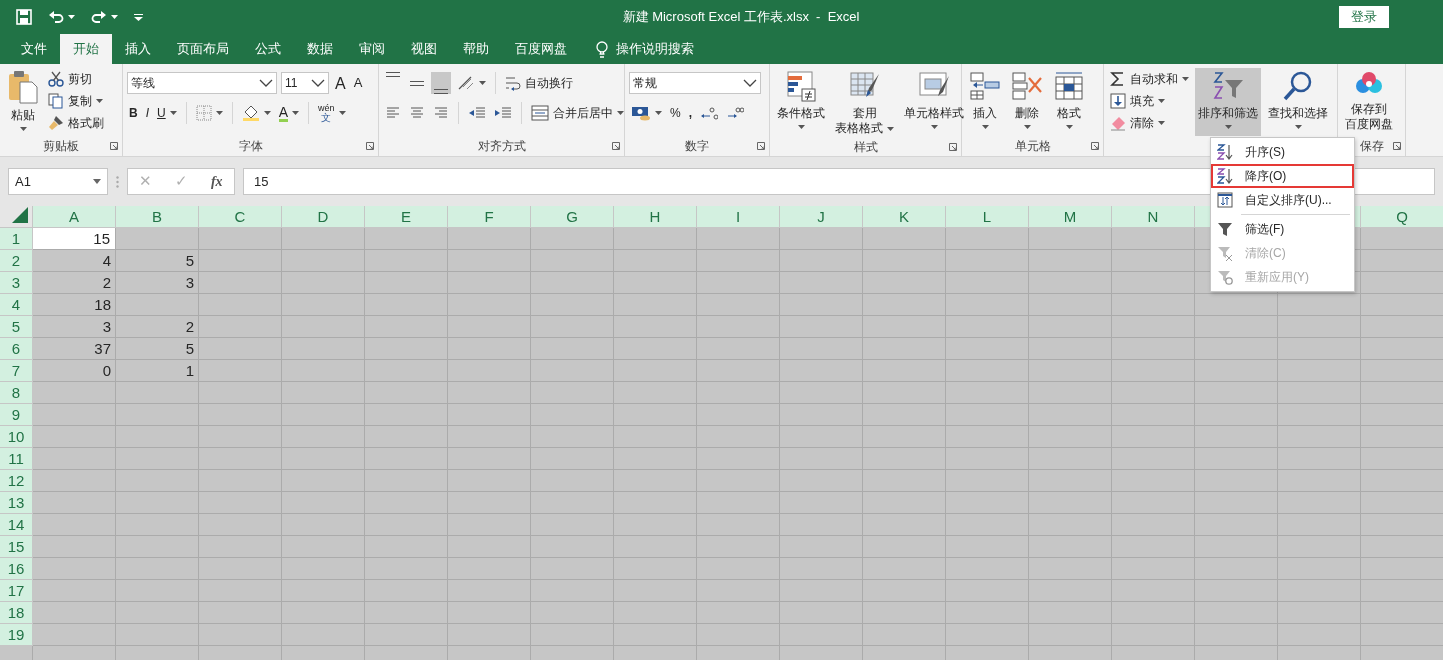 This screenshot has width=1443, height=660. Describe the element at coordinates (203, 49) in the screenshot. I see `ribbon-tab: 页面布局` at that location.